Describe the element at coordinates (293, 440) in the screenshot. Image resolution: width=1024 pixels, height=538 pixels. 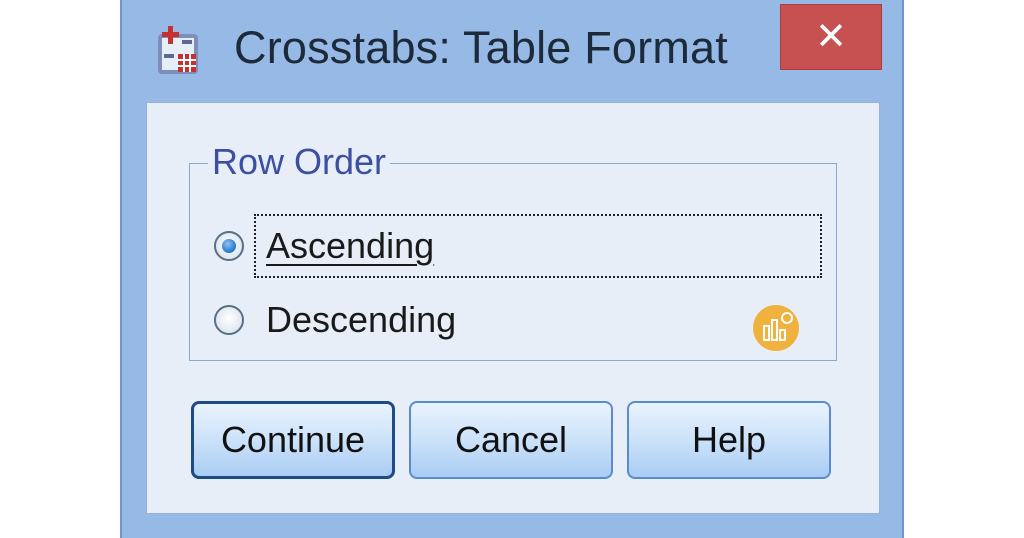
I see `continue-button: Continue` at that location.